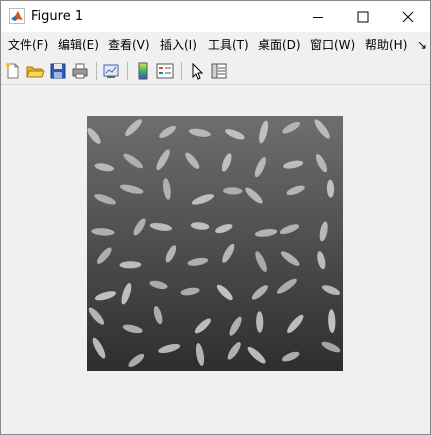  I want to click on print-button, so click(80, 71).